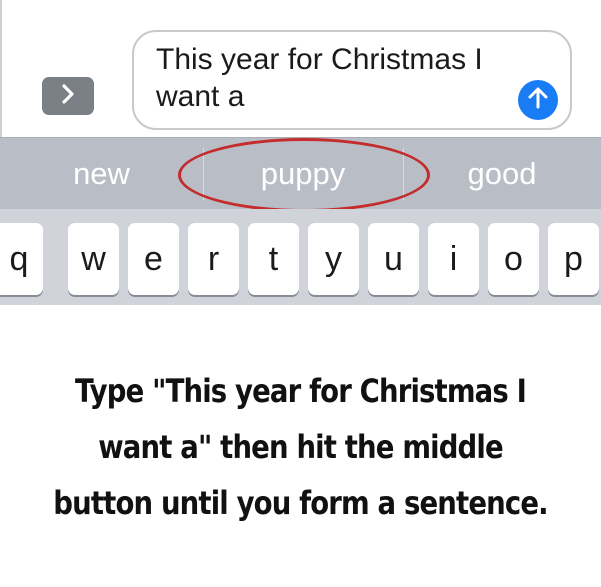  Describe the element at coordinates (502, 174) in the screenshot. I see `prediction-right: good` at that location.